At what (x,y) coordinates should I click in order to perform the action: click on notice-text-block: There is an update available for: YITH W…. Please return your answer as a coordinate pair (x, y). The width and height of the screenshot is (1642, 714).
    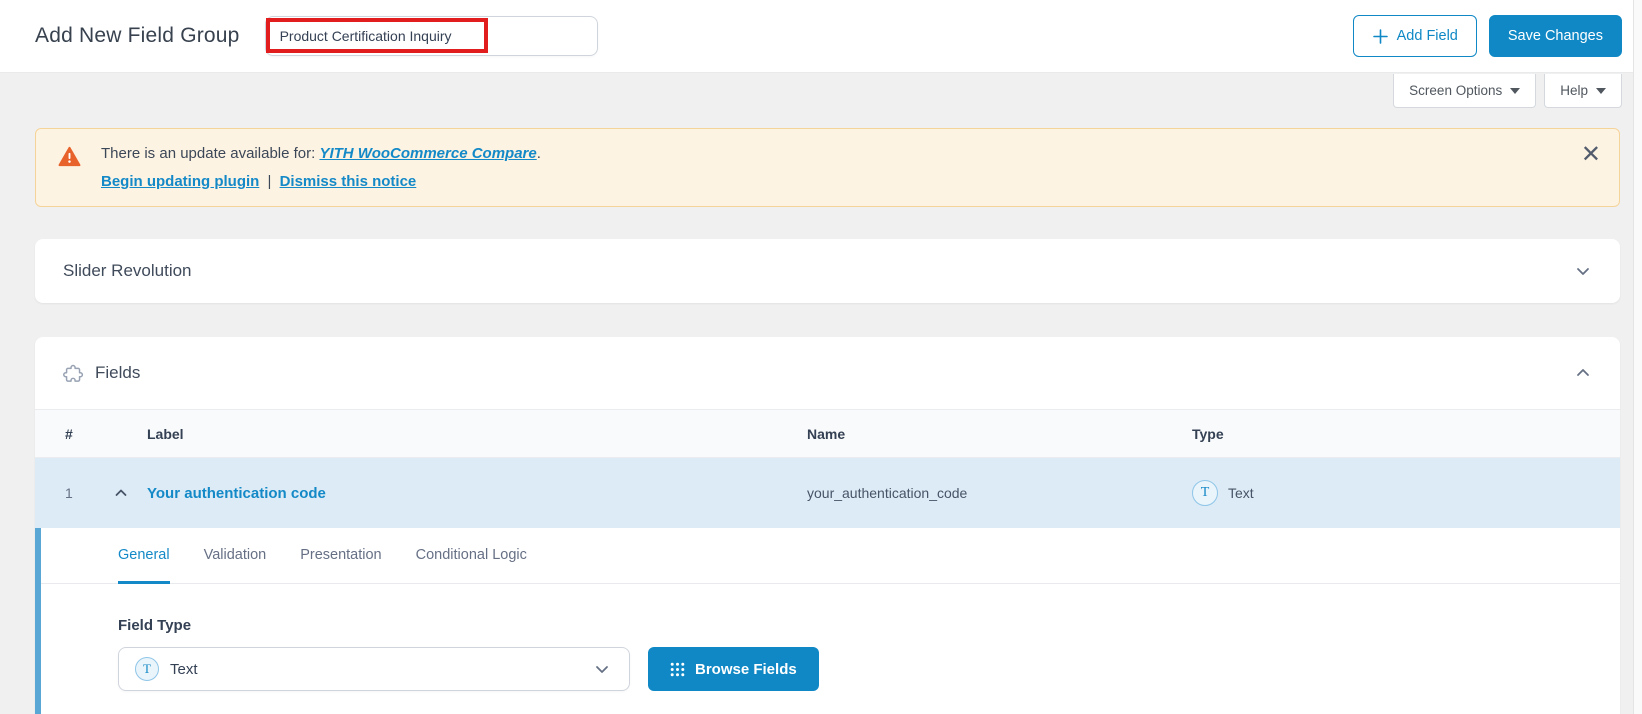
    Looking at the image, I should click on (321, 168).